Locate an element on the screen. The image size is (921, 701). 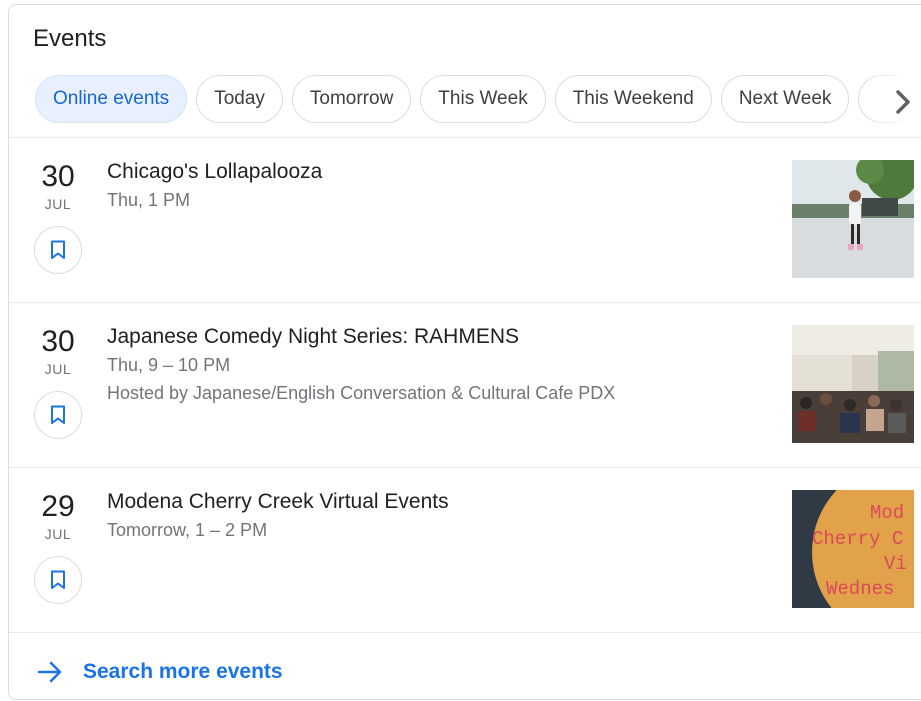
event-day: 29 is located at coordinates (58, 506).